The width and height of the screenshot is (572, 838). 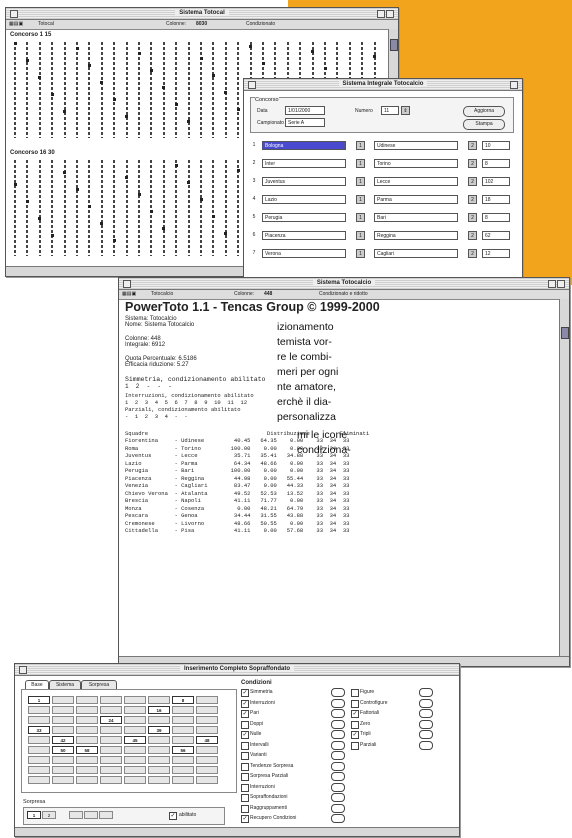 What do you see at coordinates (484, 111) in the screenshot?
I see `aggiorna-button: Aggiorna` at bounding box center [484, 111].